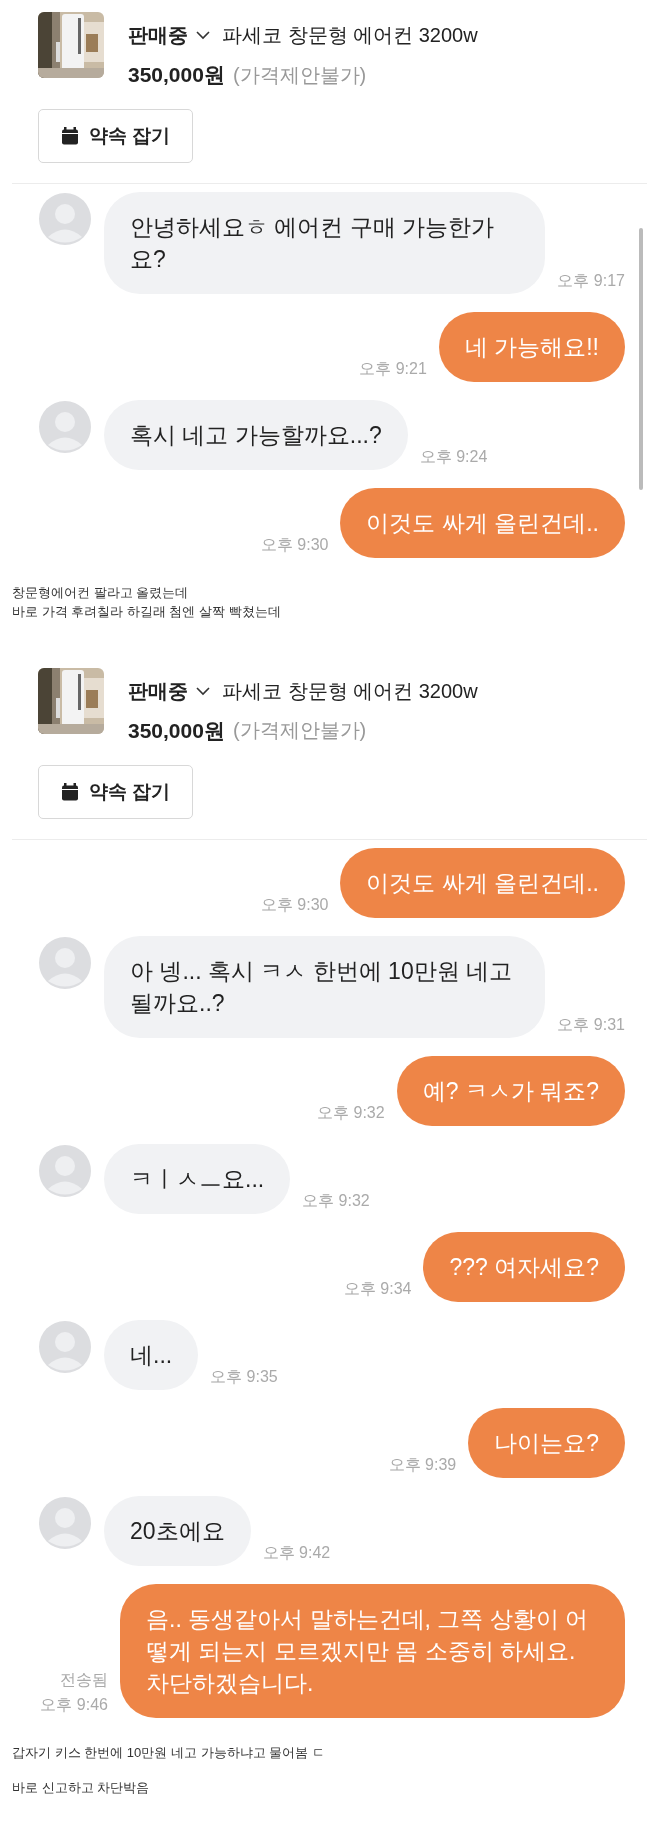 This screenshot has width=659, height=1847. I want to click on message-bubble: 혹시 네고 가능할까요...?, so click(256, 435).